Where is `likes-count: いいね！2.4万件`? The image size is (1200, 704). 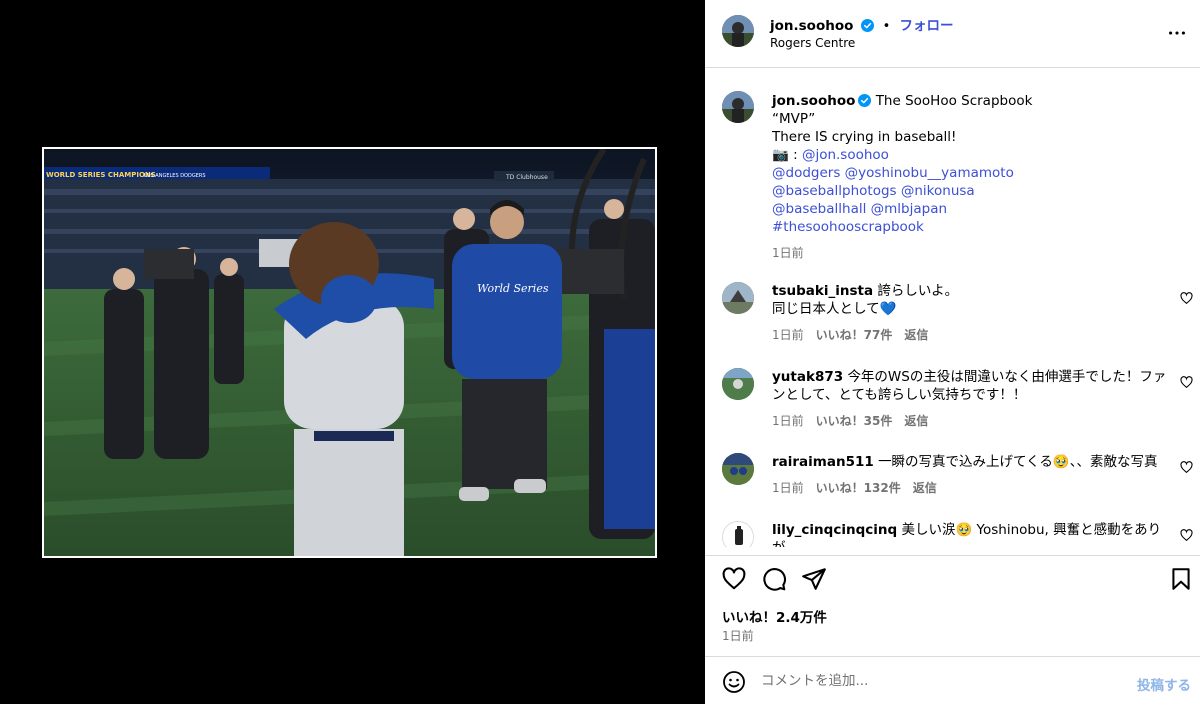 likes-count: いいね！2.4万件 is located at coordinates (774, 616).